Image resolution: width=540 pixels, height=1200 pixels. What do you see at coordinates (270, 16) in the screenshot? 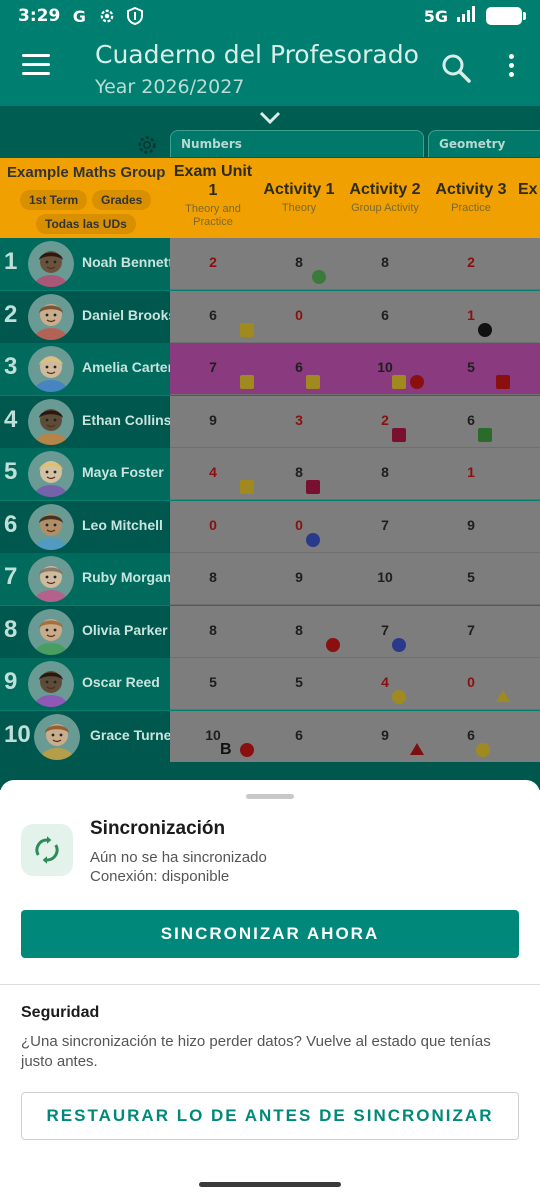
I see `status-bar: 3:29 G 5G` at bounding box center [270, 16].